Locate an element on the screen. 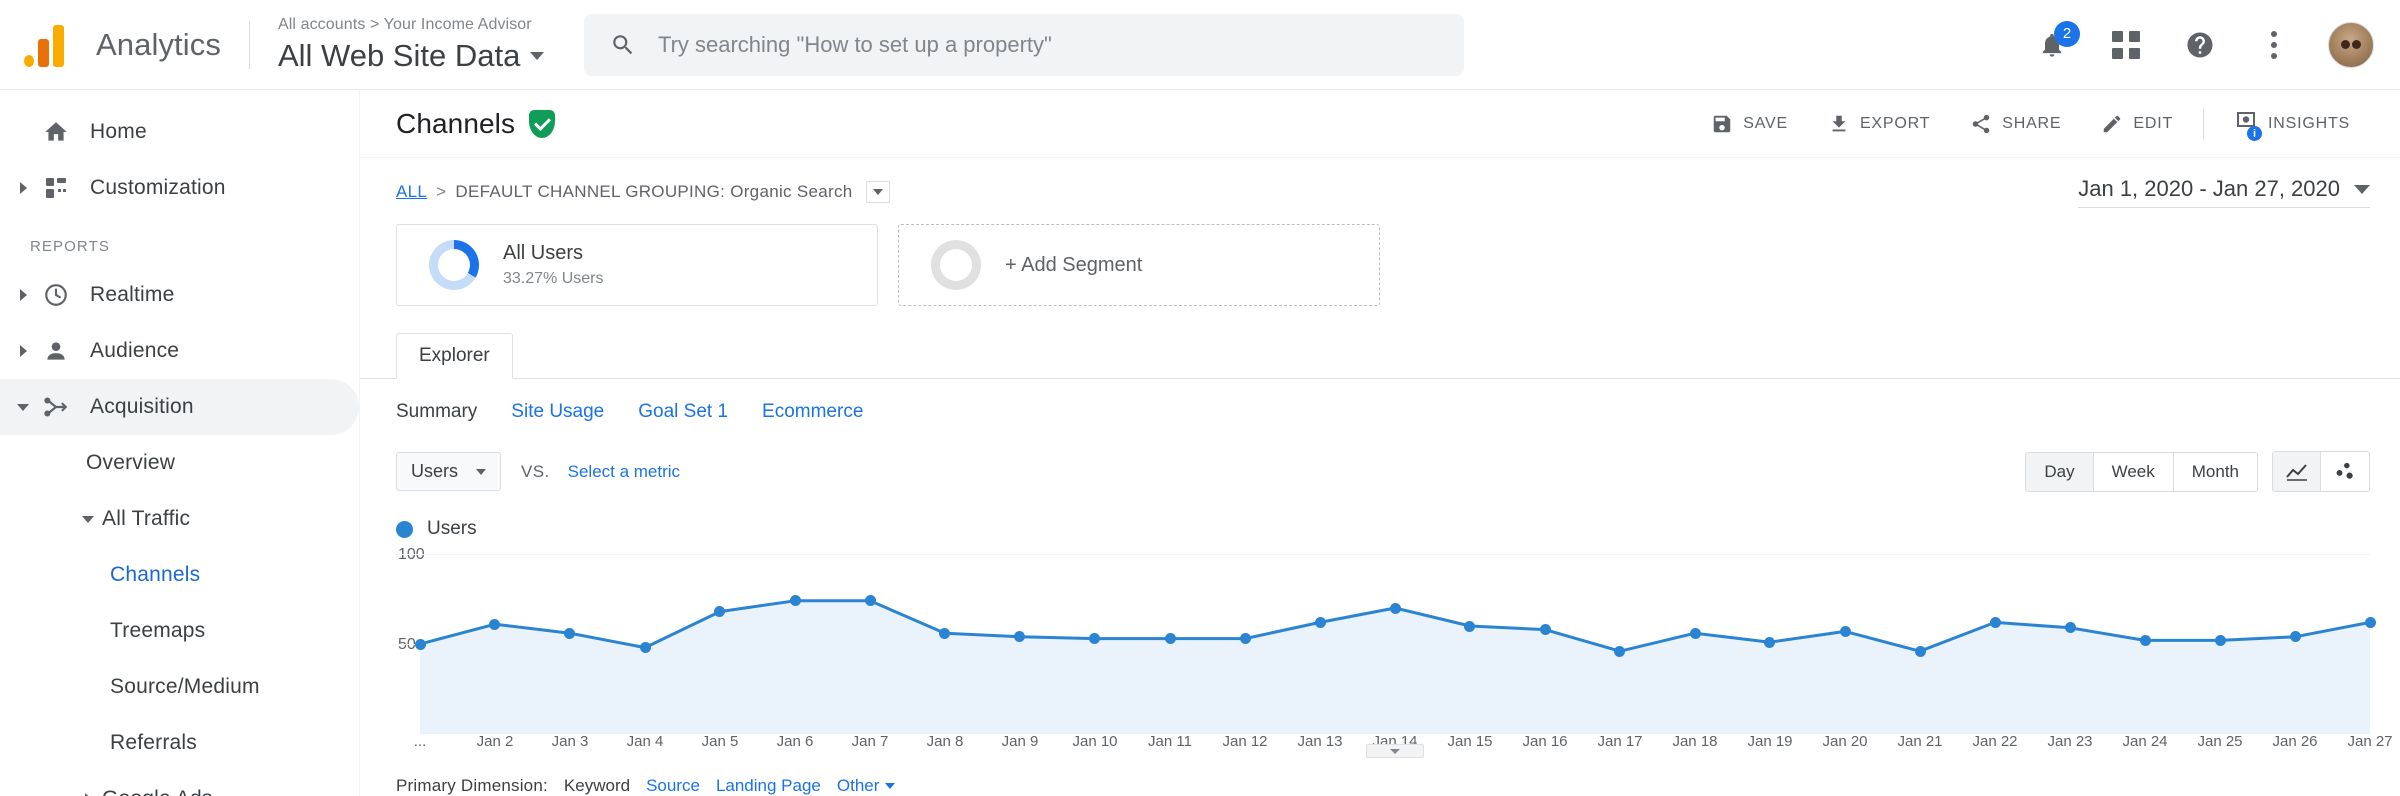 The height and width of the screenshot is (796, 2400). line-chart-icon is located at coordinates (2296, 472).